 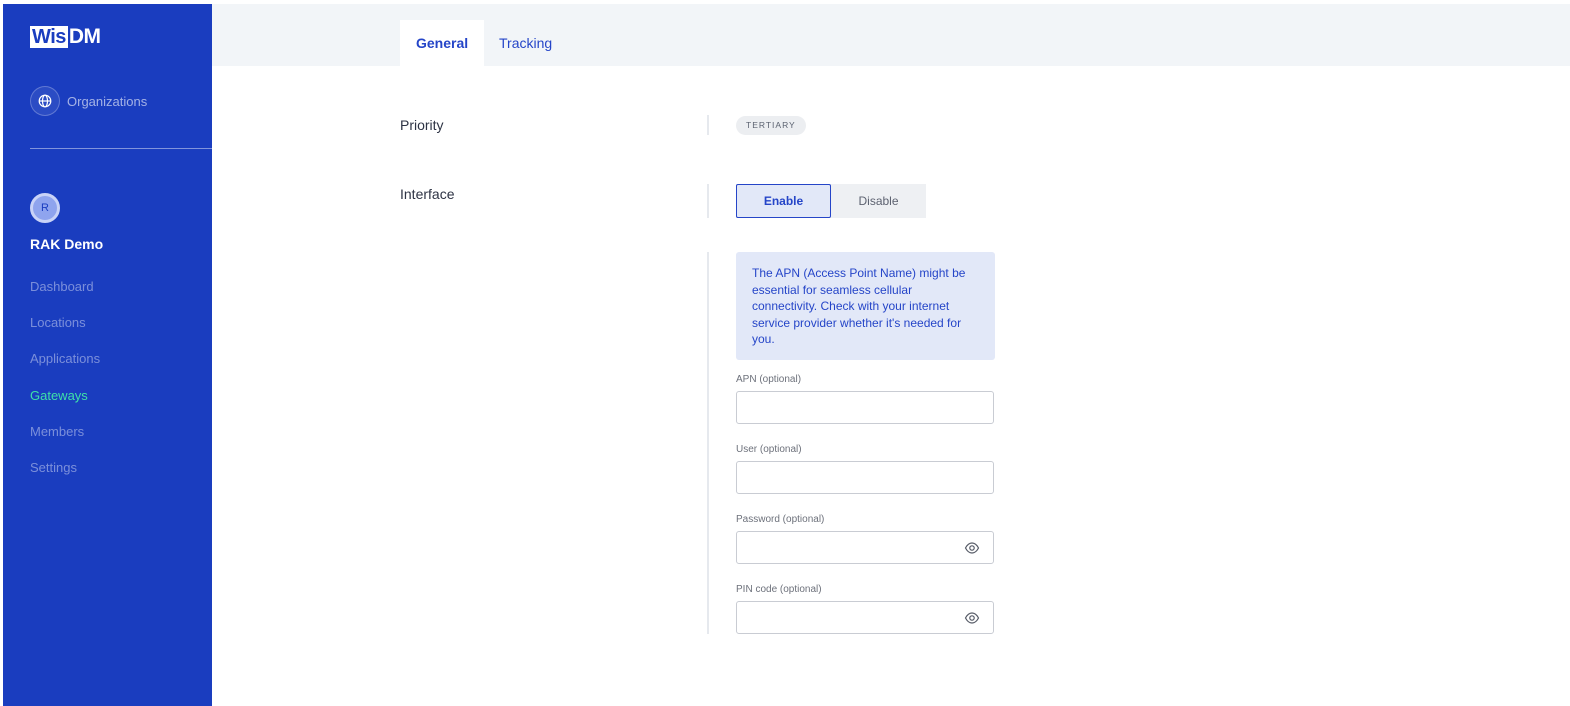 I want to click on user-field-label: User (optional), so click(x=769, y=449).